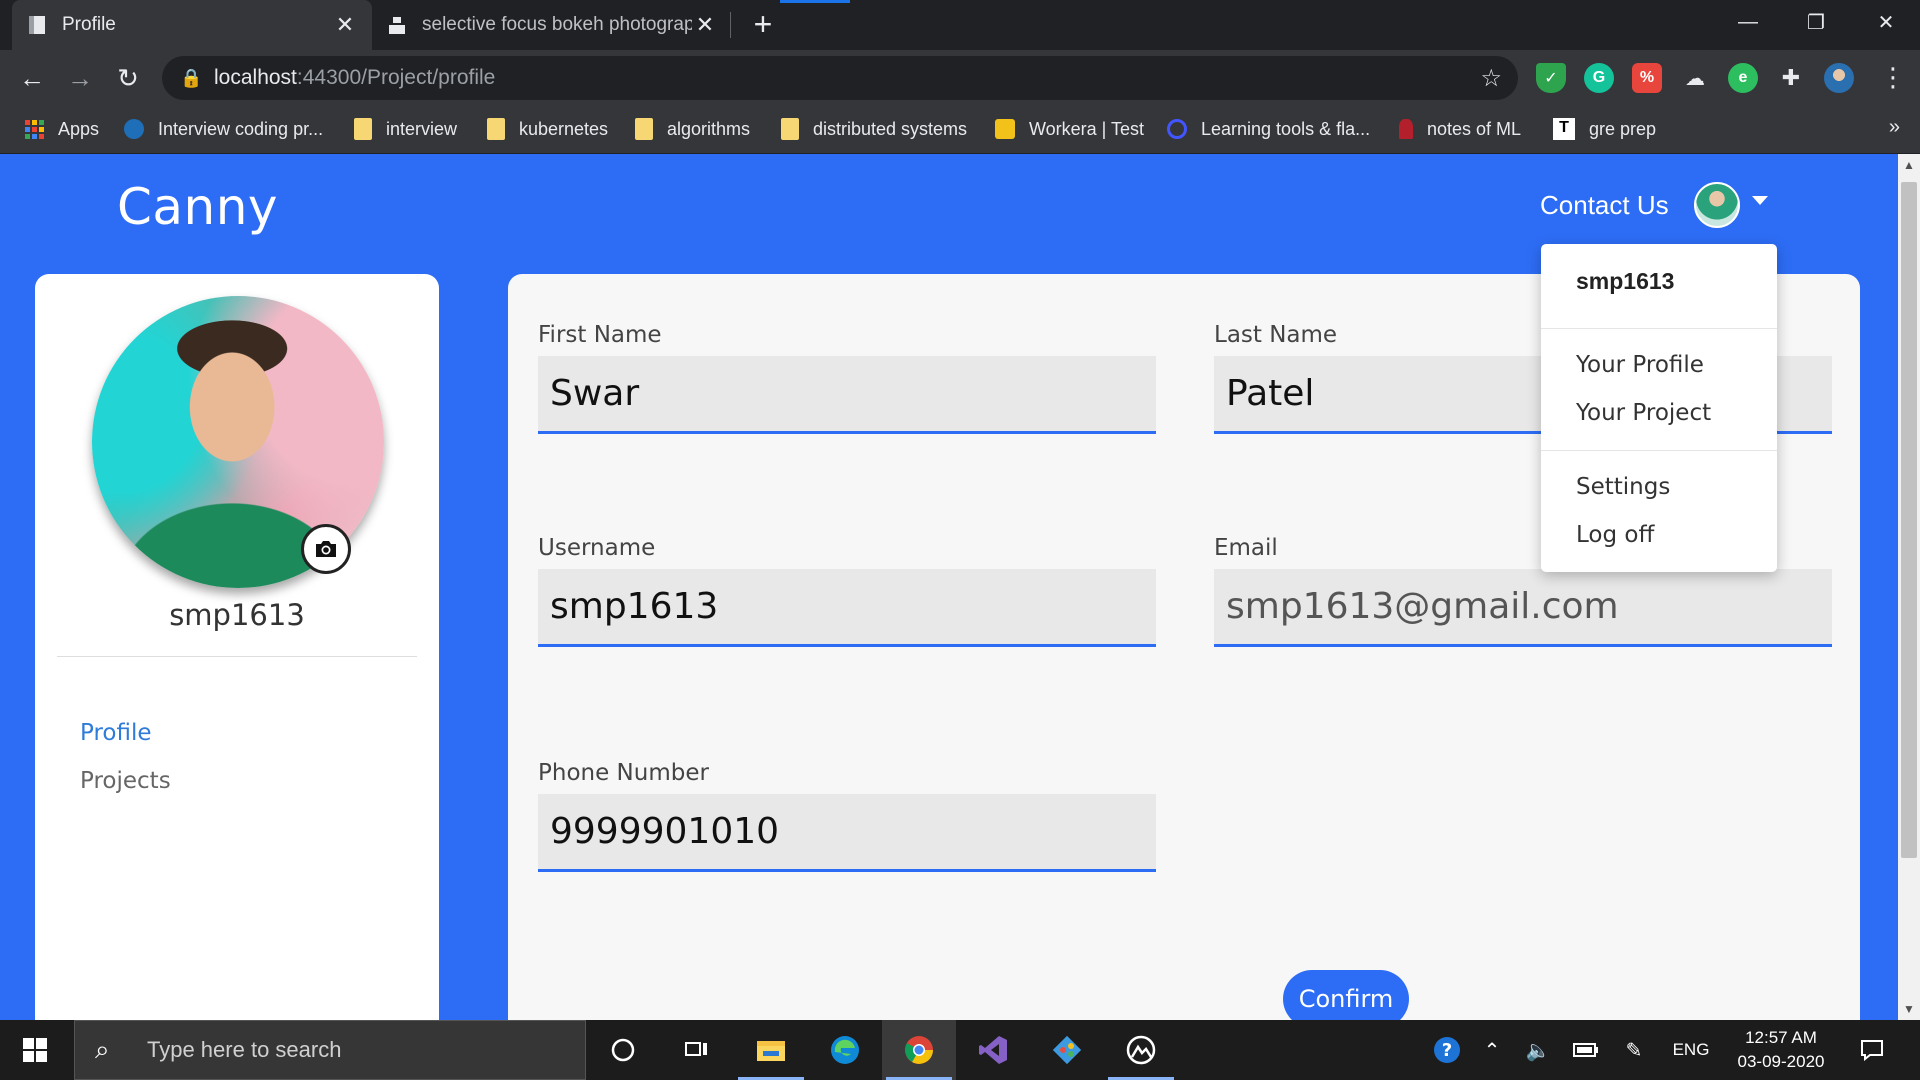 The image size is (1920, 1080). What do you see at coordinates (697, 1050) in the screenshot?
I see `task-view-icon` at bounding box center [697, 1050].